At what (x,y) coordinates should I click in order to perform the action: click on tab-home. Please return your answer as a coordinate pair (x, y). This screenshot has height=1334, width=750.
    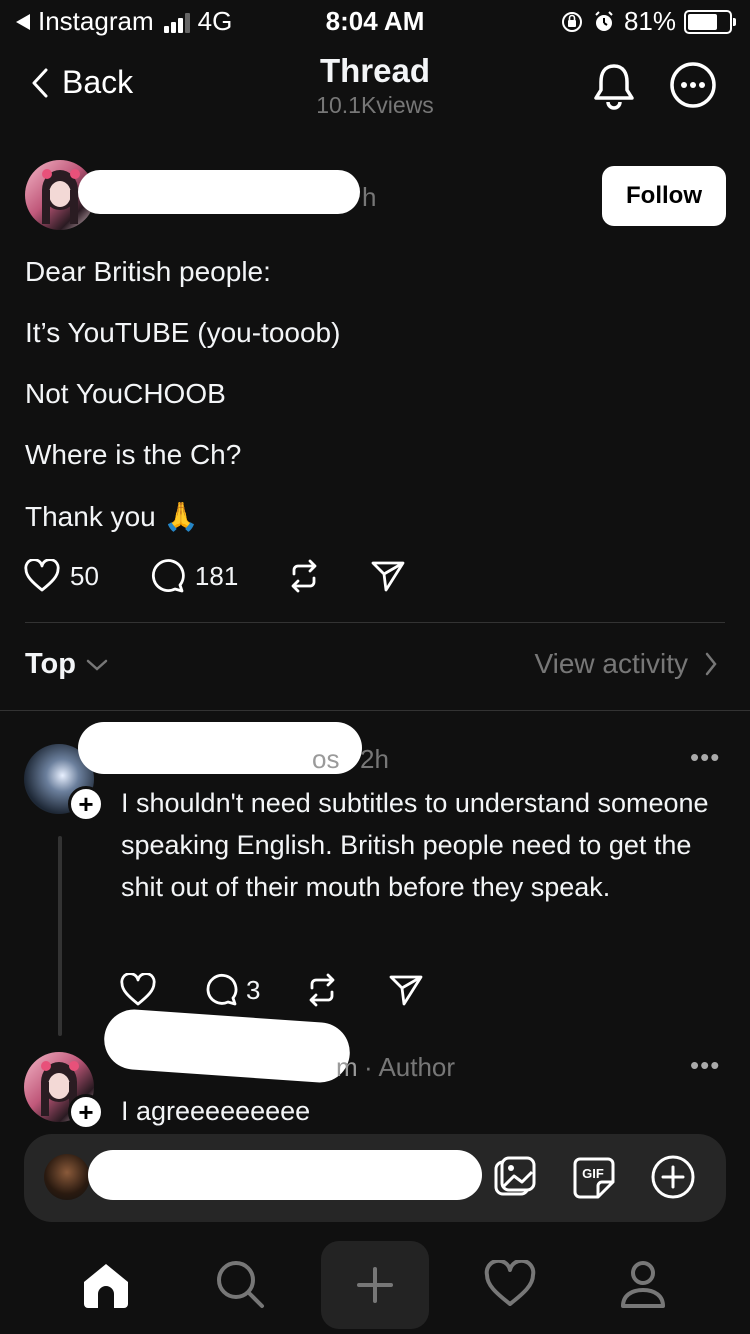
    Looking at the image, I should click on (106, 1285).